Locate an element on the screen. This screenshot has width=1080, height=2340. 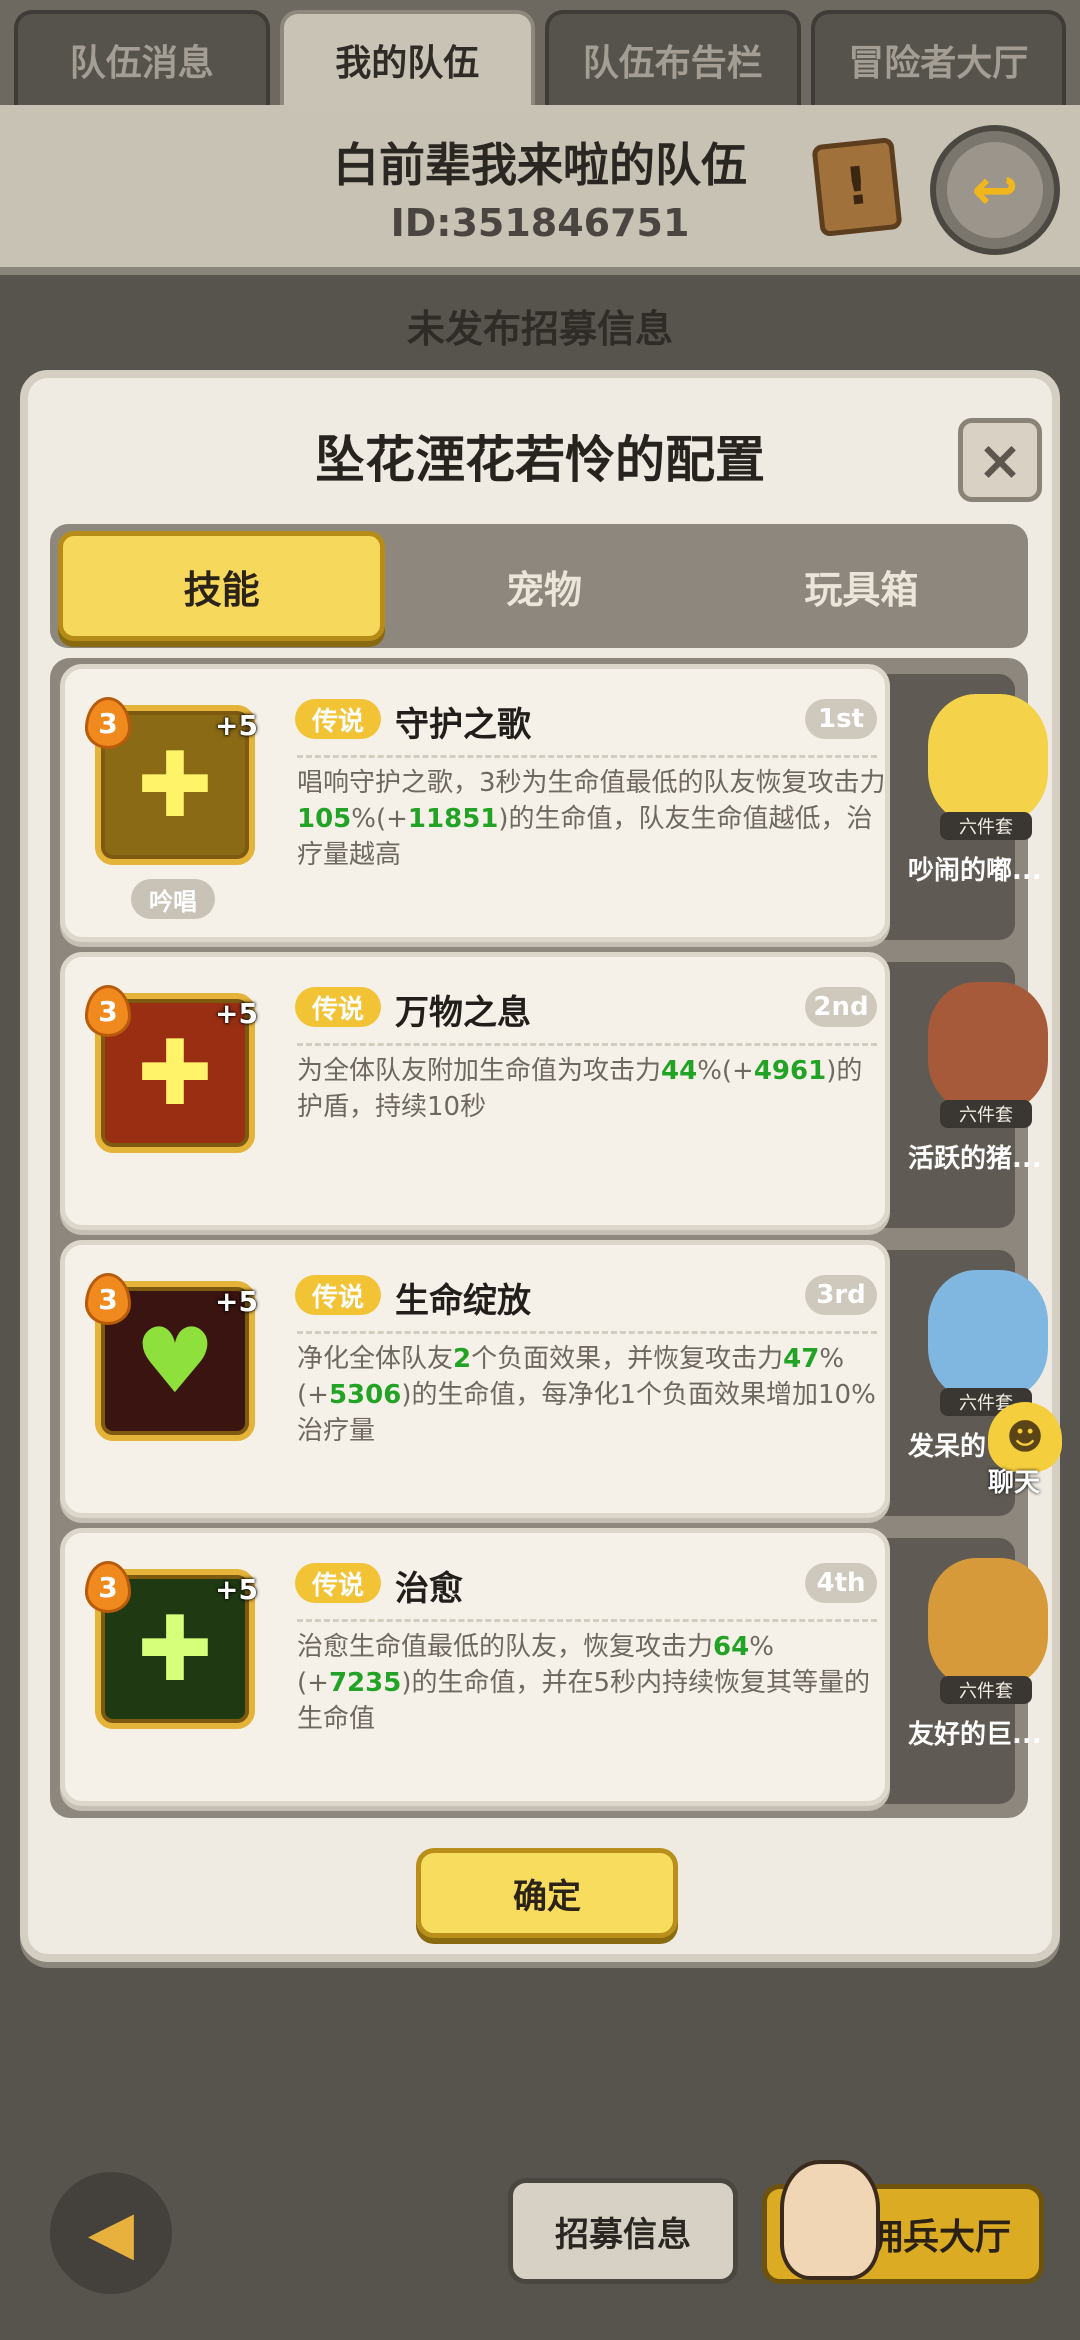
team-header: 白前辈我来啦的队伍 ID:351846751 ! ↩ is located at coordinates (540, 190).